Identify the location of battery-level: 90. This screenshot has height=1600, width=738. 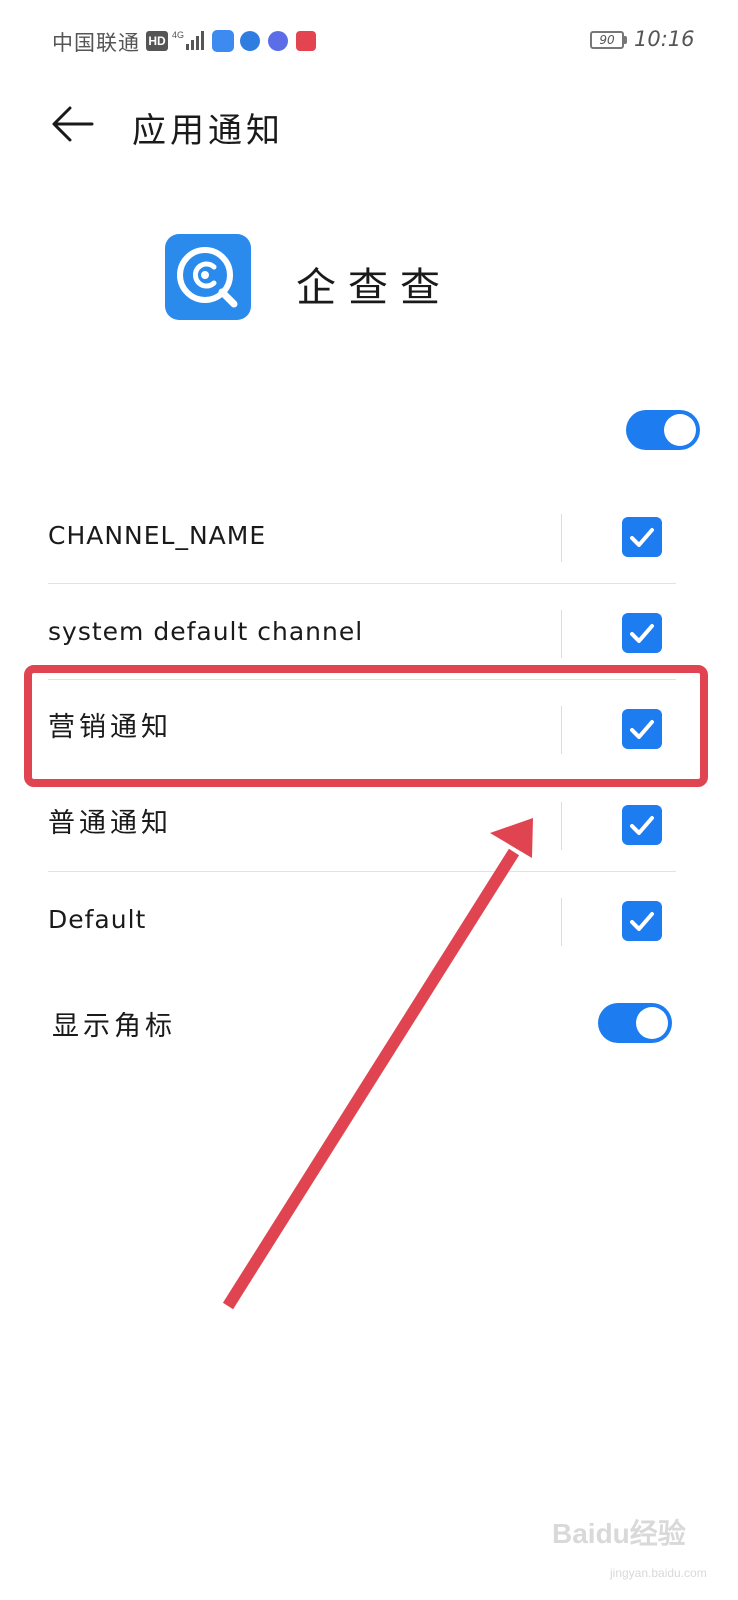
(607, 40).